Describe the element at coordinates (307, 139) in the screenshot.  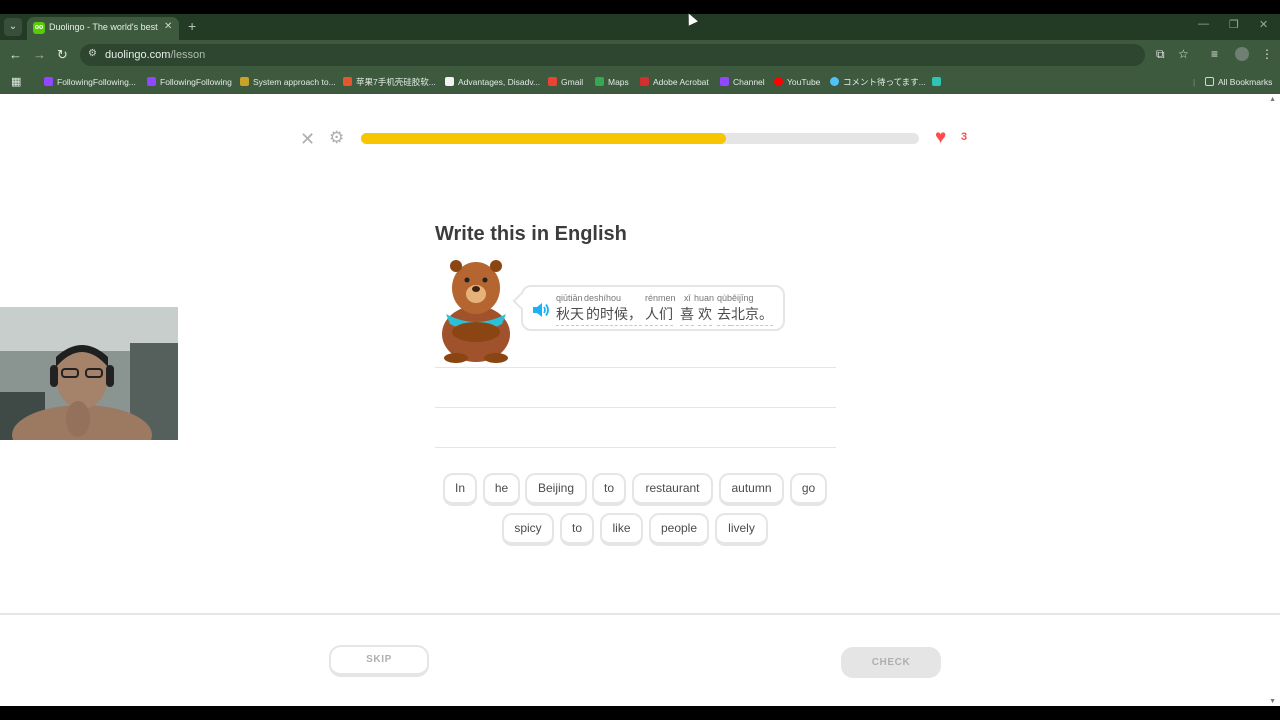
I see `close-lesson-icon: ✕` at that location.